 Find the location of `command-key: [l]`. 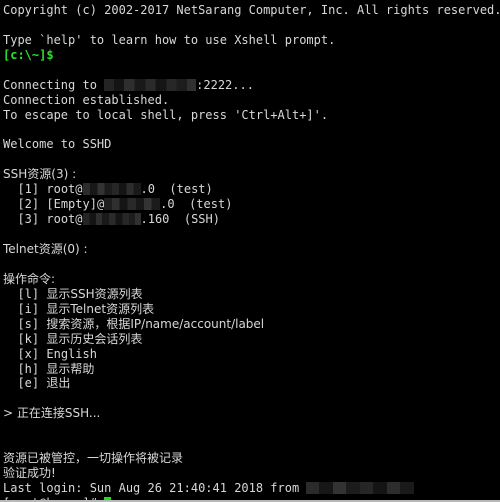

command-key: [l] is located at coordinates (28, 293).